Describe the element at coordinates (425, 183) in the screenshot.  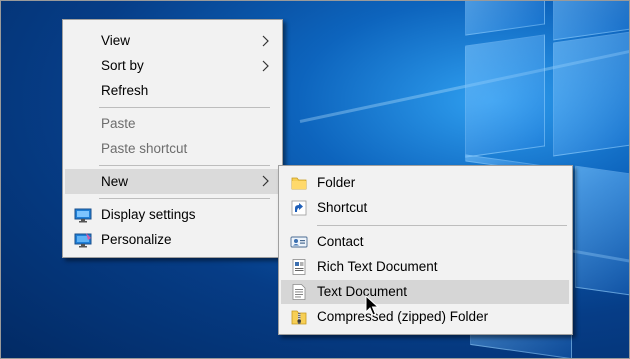
I see `submenu-item-folder: Folder` at that location.